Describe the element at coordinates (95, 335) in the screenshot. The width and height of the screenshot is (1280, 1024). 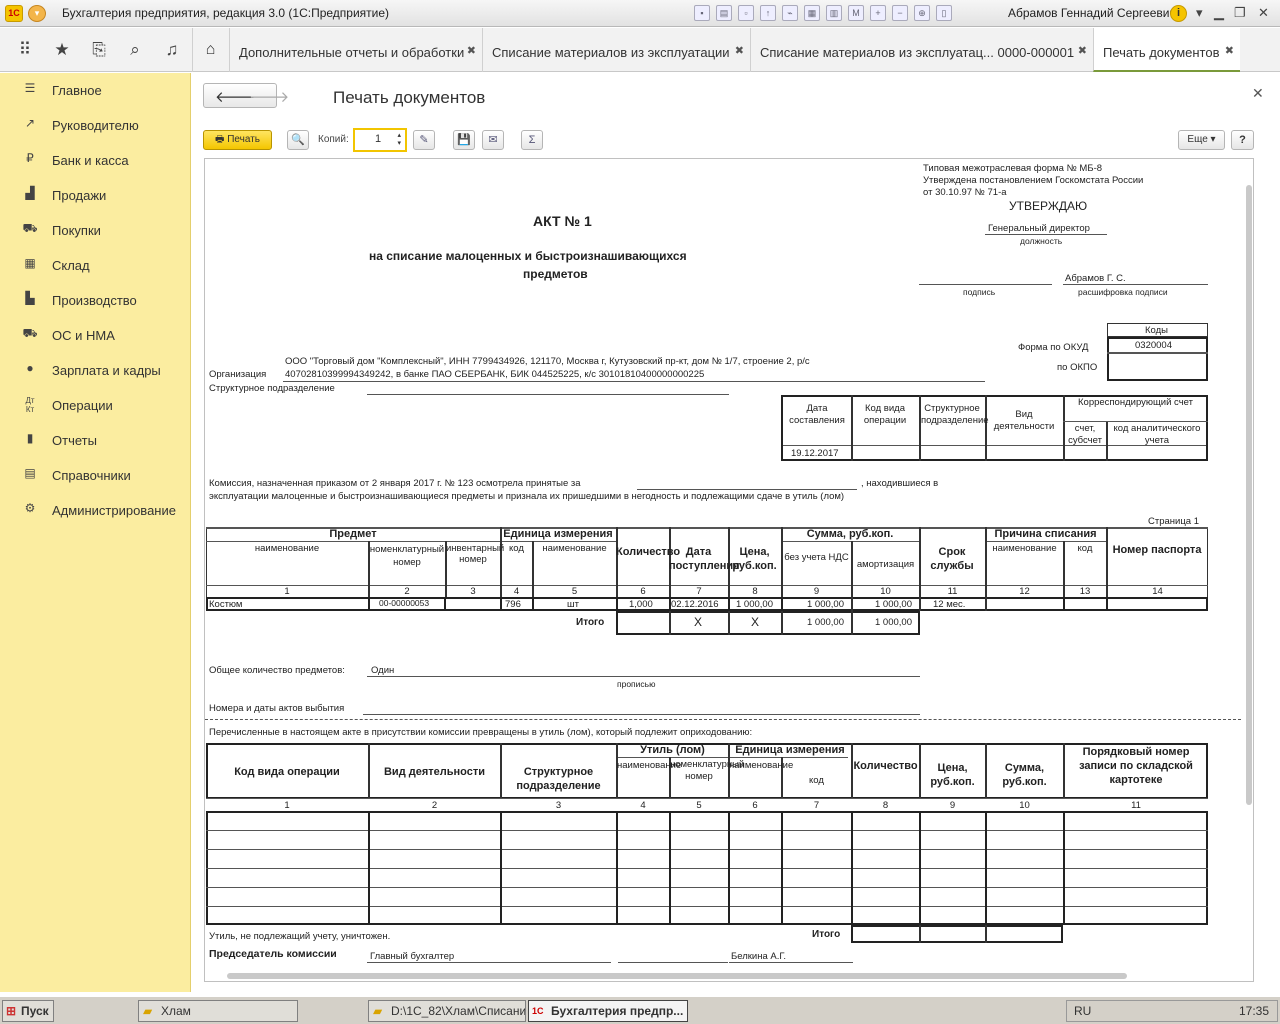
I see `sidebar-item-assets: ⛟ ОС и НМА` at that location.